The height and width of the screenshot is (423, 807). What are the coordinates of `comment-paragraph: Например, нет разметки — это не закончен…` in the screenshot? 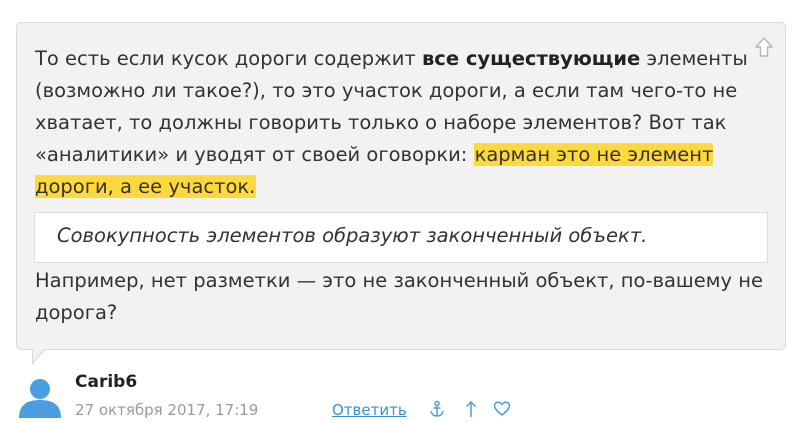 It's located at (399, 296).